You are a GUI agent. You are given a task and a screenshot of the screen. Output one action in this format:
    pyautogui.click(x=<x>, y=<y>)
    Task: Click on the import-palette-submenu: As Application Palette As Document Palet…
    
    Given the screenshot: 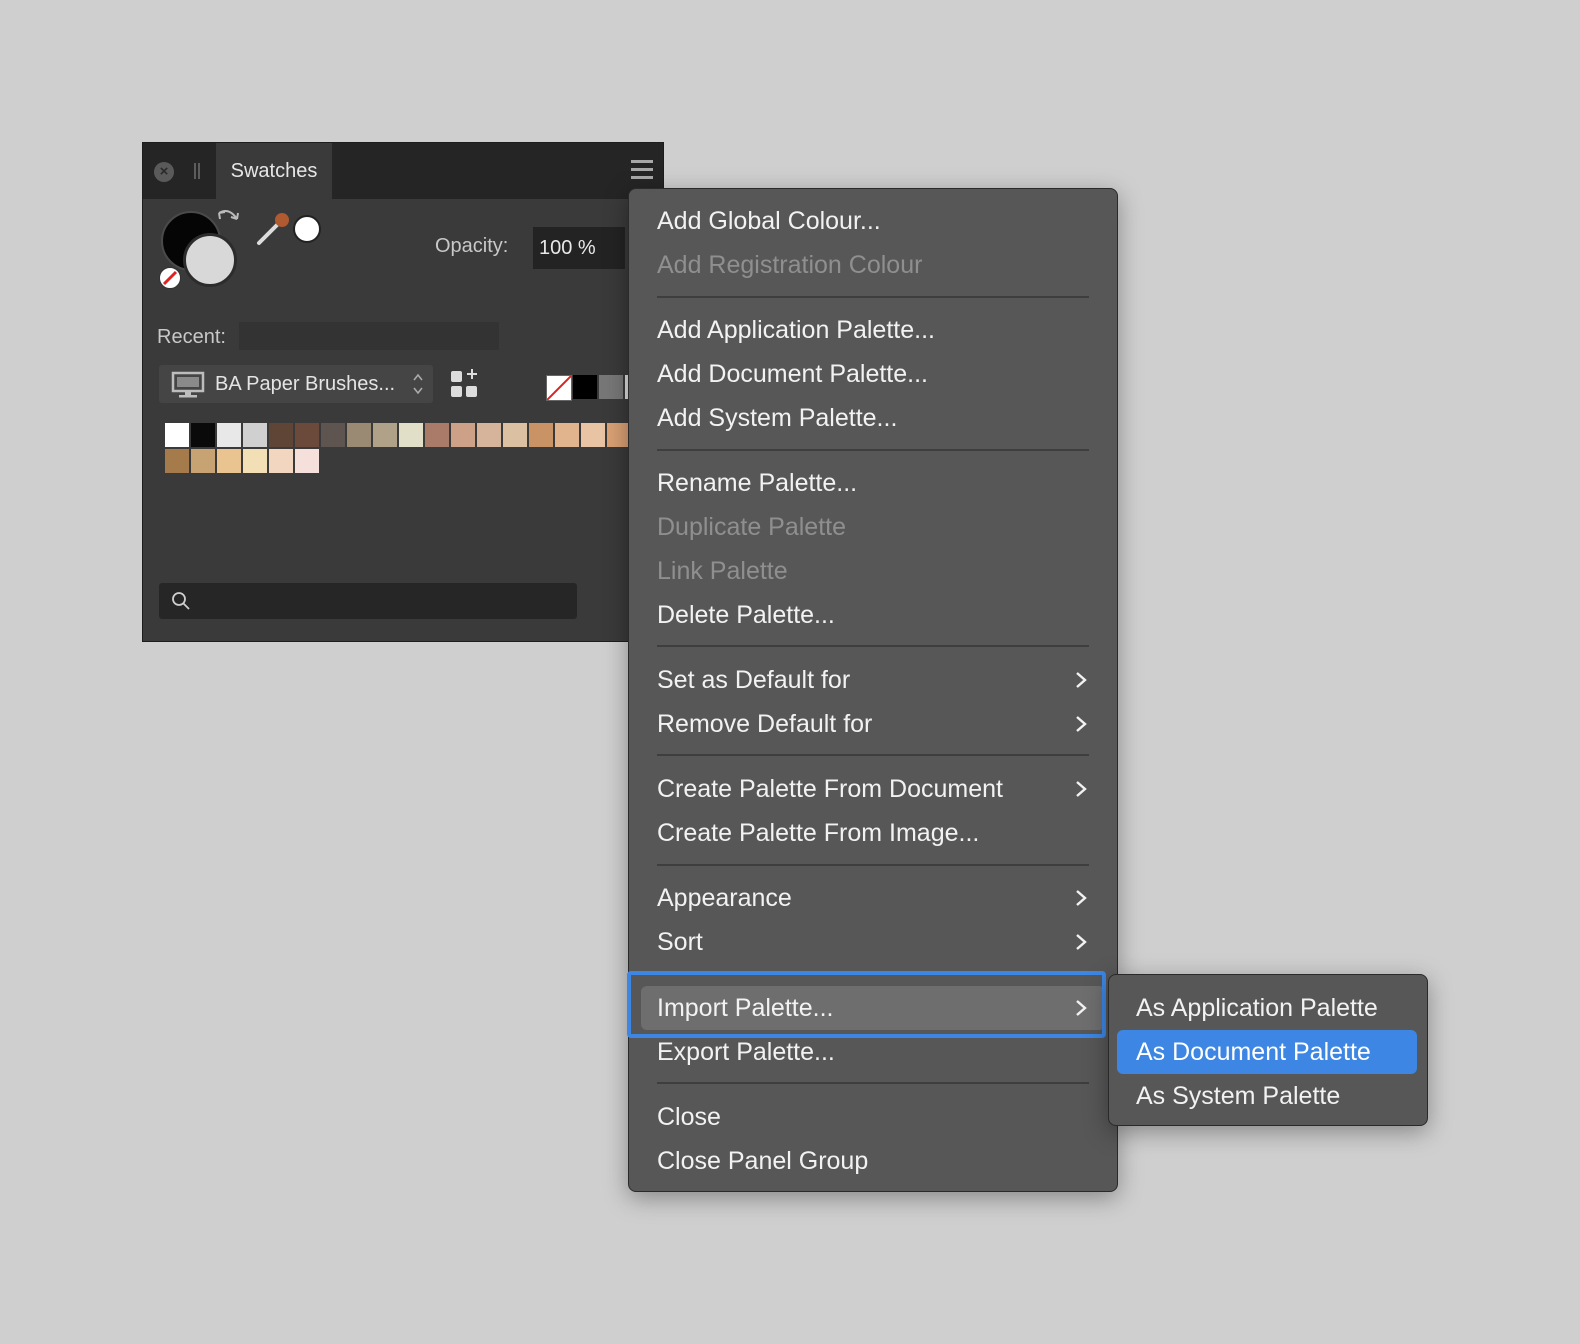 What is the action you would take?
    pyautogui.click(x=1268, y=1050)
    